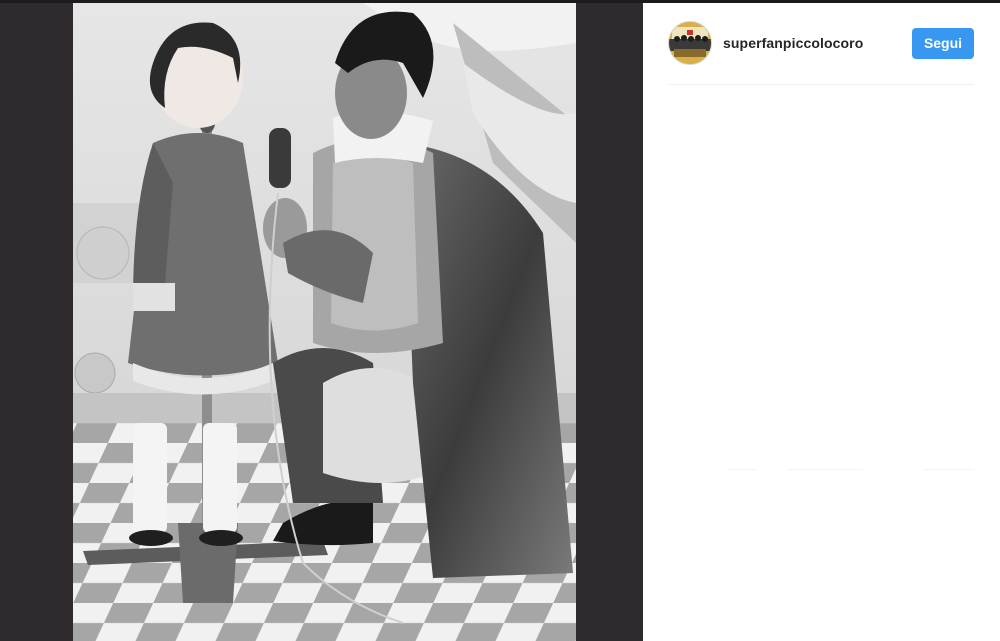  What do you see at coordinates (793, 43) in the screenshot?
I see `username-link: superfanpiccolocoro` at bounding box center [793, 43].